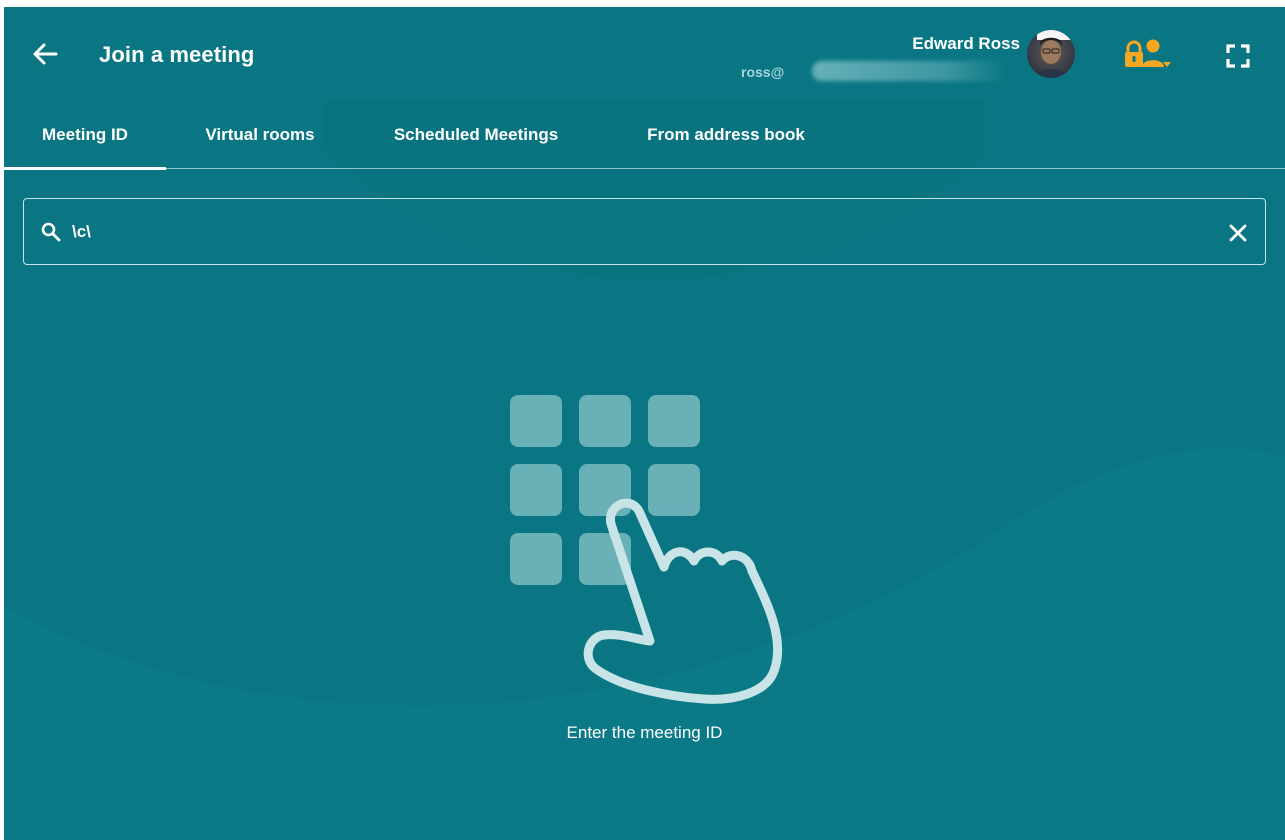  Describe the element at coordinates (644, 54) in the screenshot. I see `app-header: Join a meeting Edward Ross ross@` at that location.